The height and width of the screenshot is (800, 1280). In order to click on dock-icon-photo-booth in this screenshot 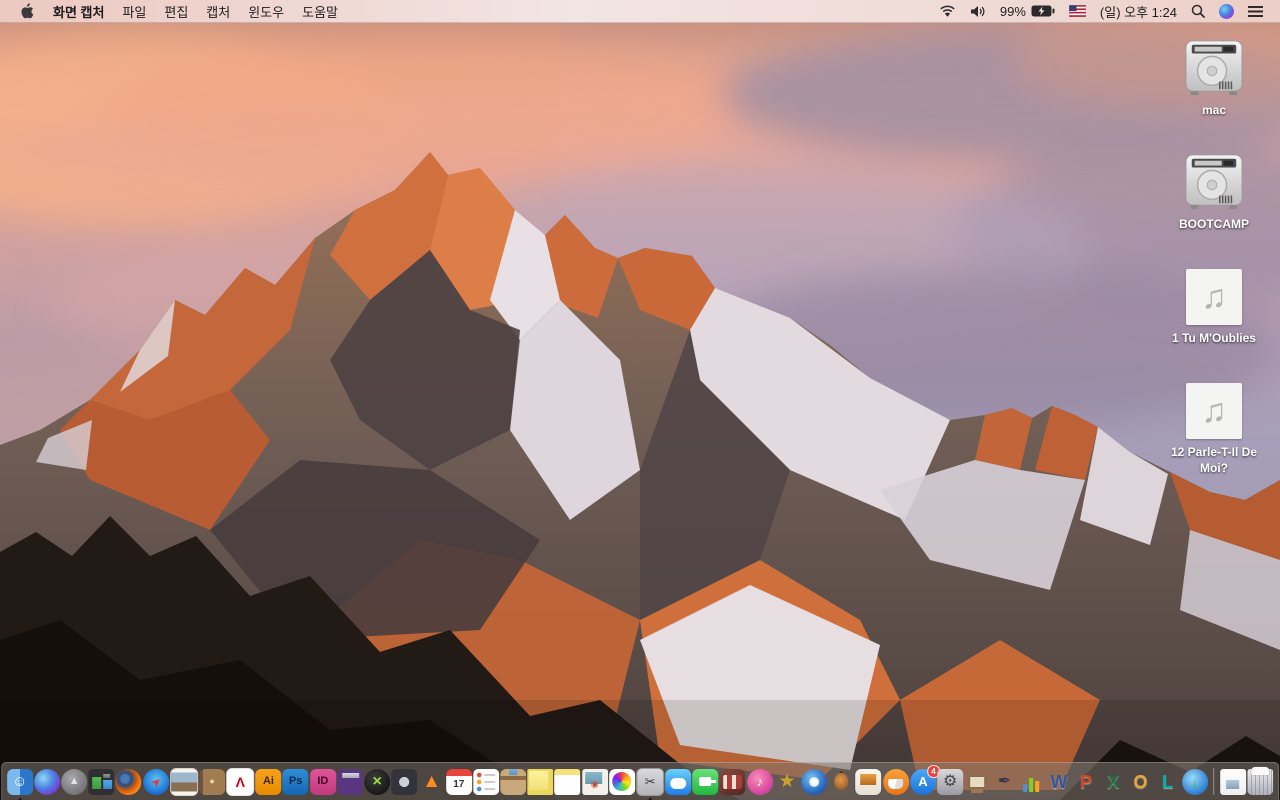, I will do `click(732, 781)`.